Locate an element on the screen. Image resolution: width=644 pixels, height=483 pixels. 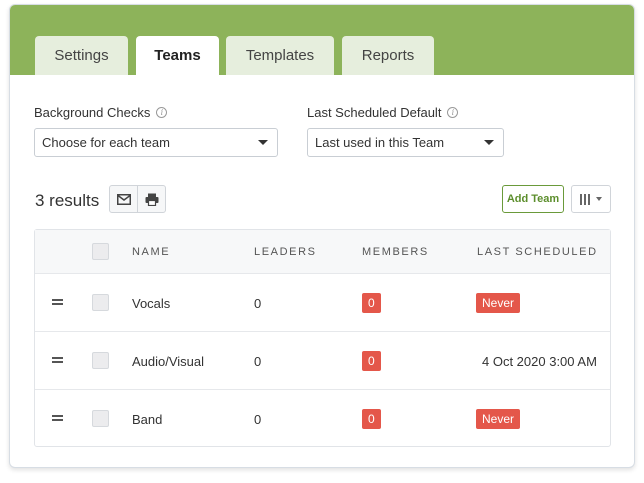
email-button is located at coordinates (123, 199).